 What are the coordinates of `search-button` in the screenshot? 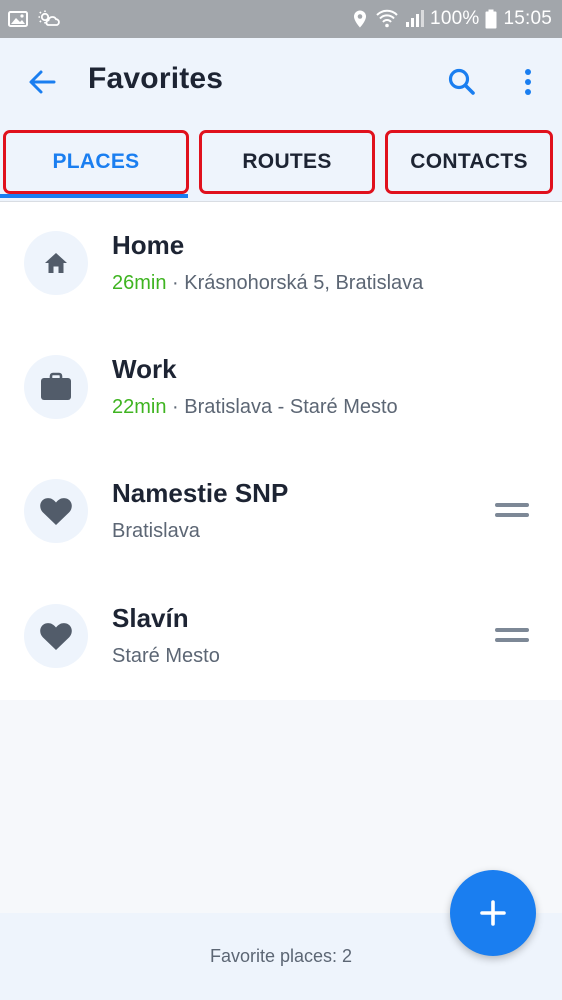 It's located at (462, 82).